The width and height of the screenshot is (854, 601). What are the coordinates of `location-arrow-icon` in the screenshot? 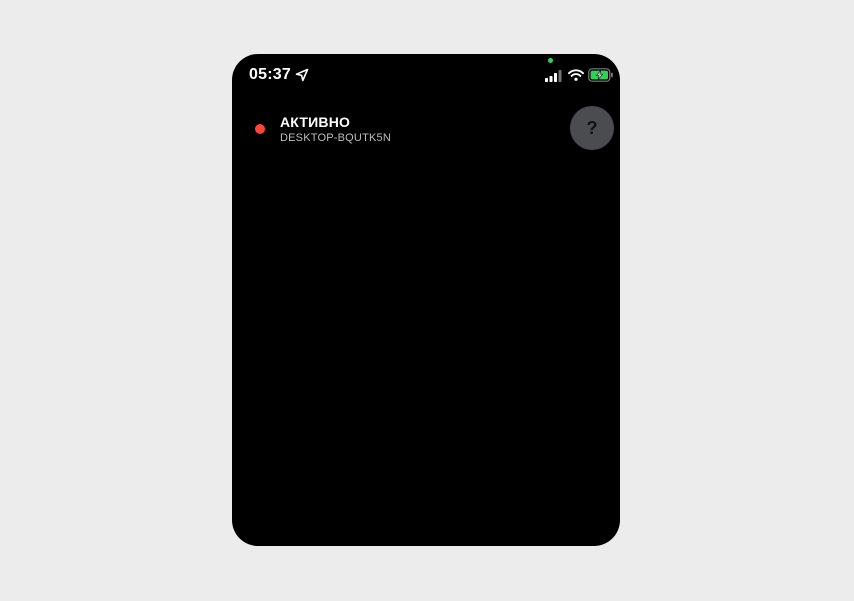 It's located at (302, 75).